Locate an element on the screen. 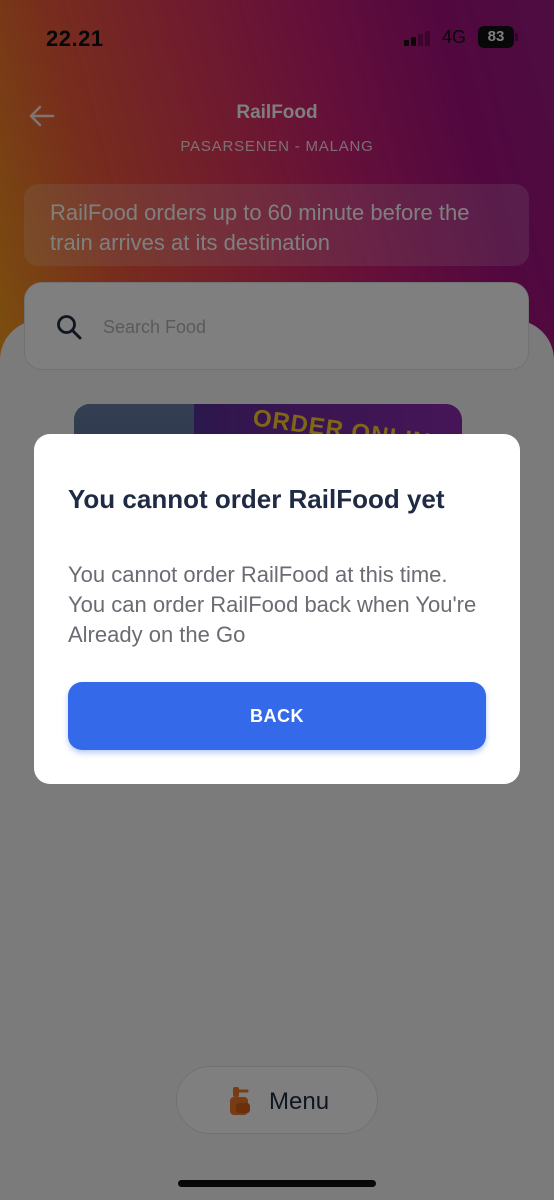 The width and height of the screenshot is (554, 1200). dialog-title: You cannot order RailFood yet is located at coordinates (256, 499).